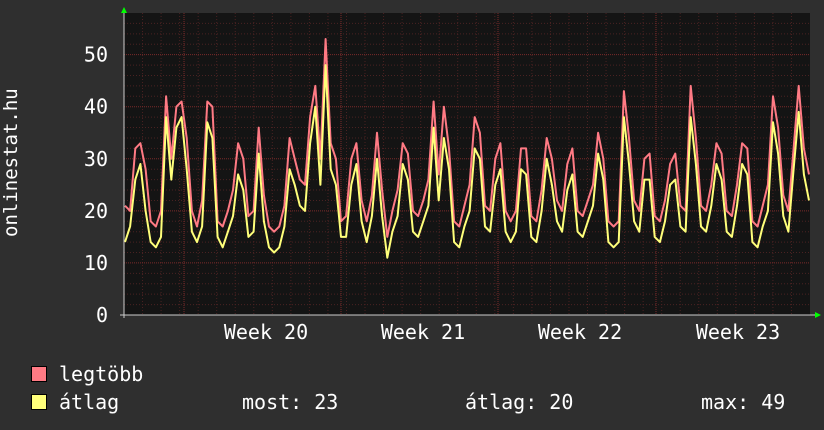 The width and height of the screenshot is (824, 430). Describe the element at coordinates (773, 402) in the screenshot. I see `stat-max-value: 49` at that location.